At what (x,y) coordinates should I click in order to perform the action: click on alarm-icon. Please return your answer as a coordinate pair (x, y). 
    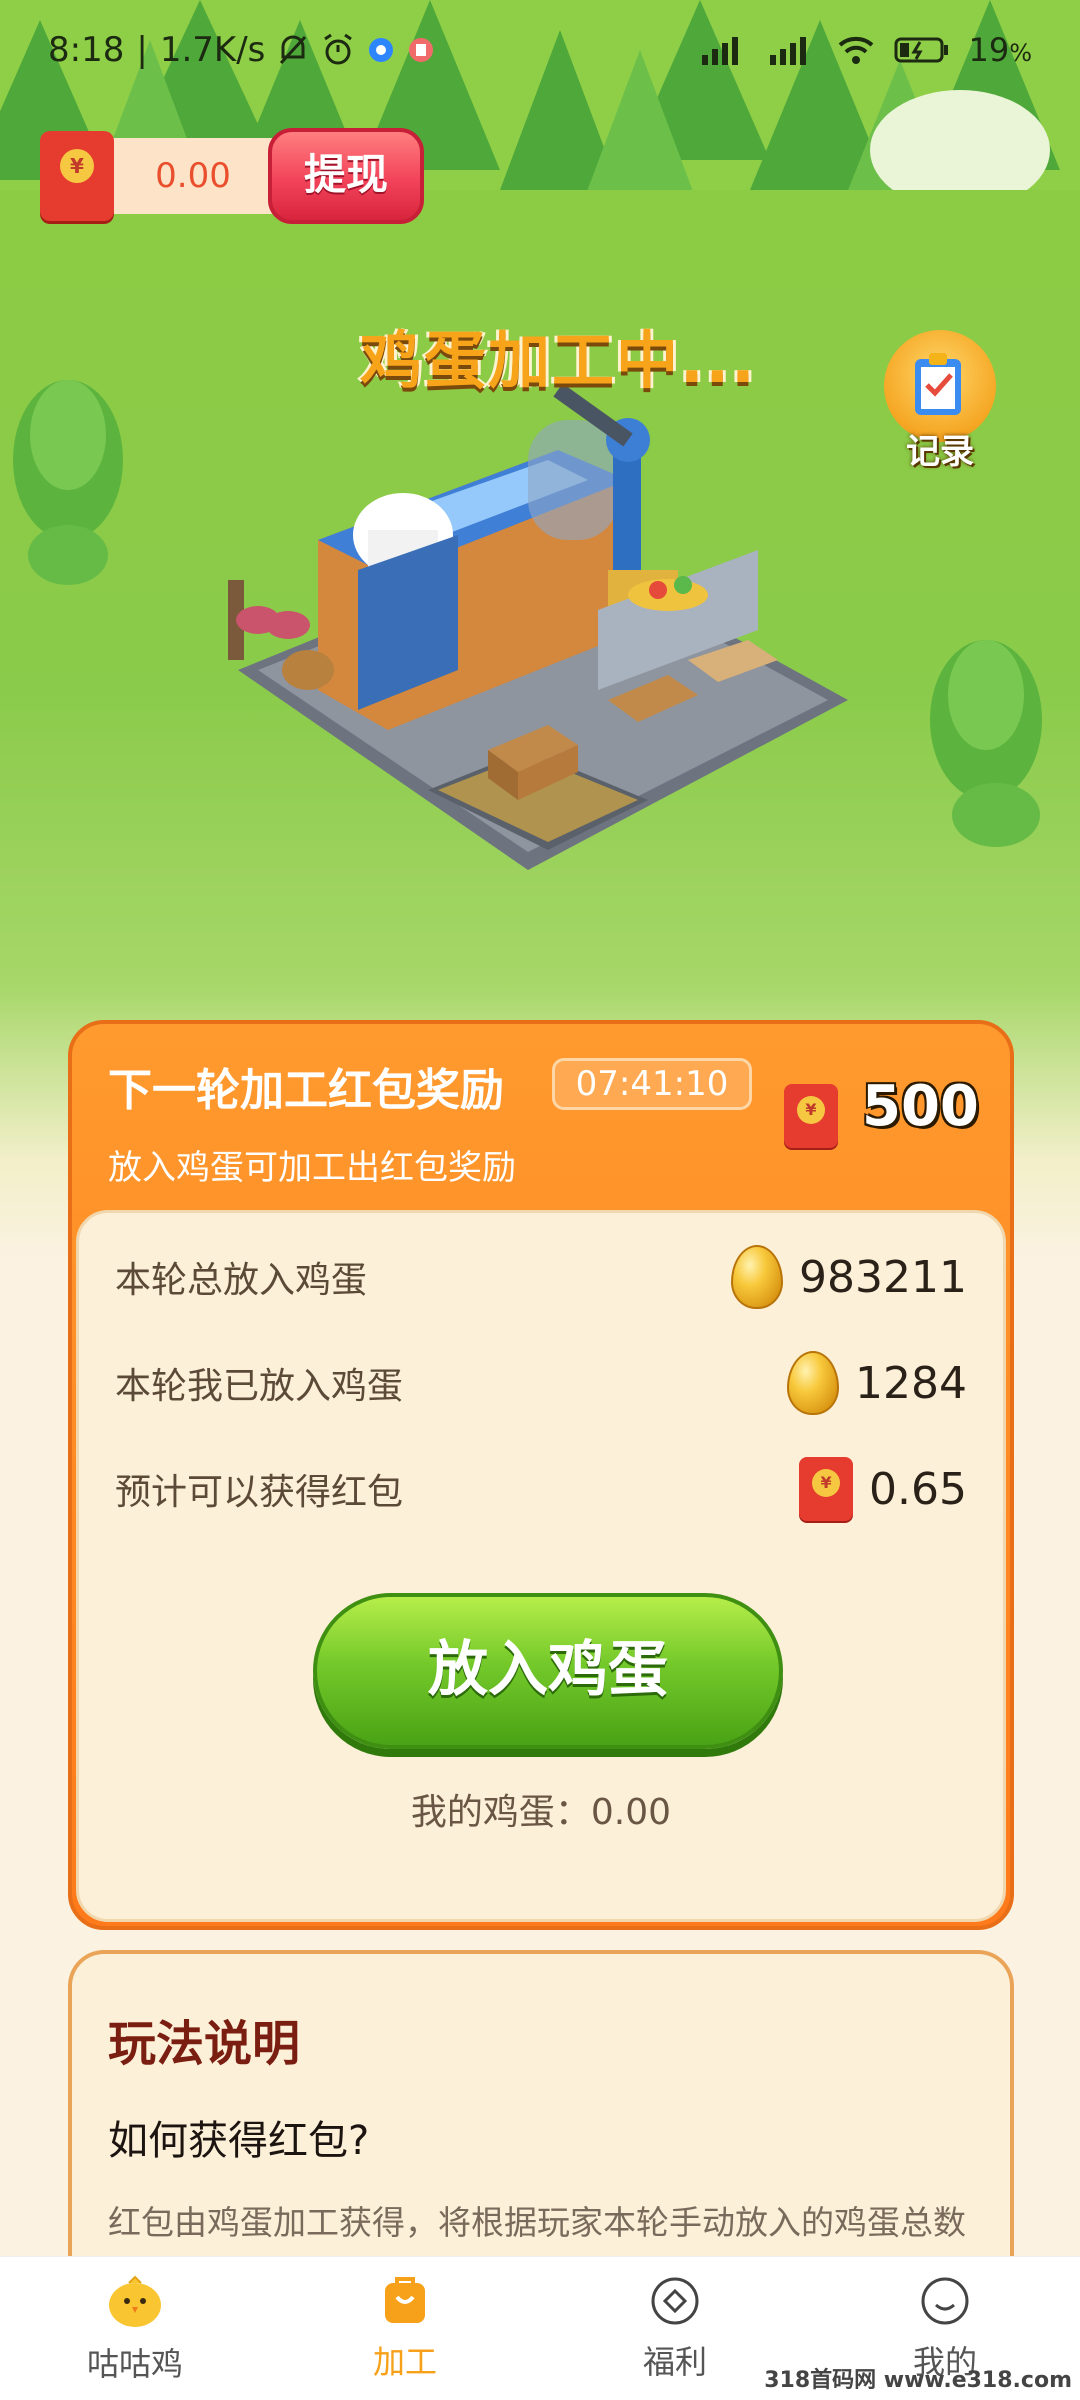
    Looking at the image, I should click on (338, 50).